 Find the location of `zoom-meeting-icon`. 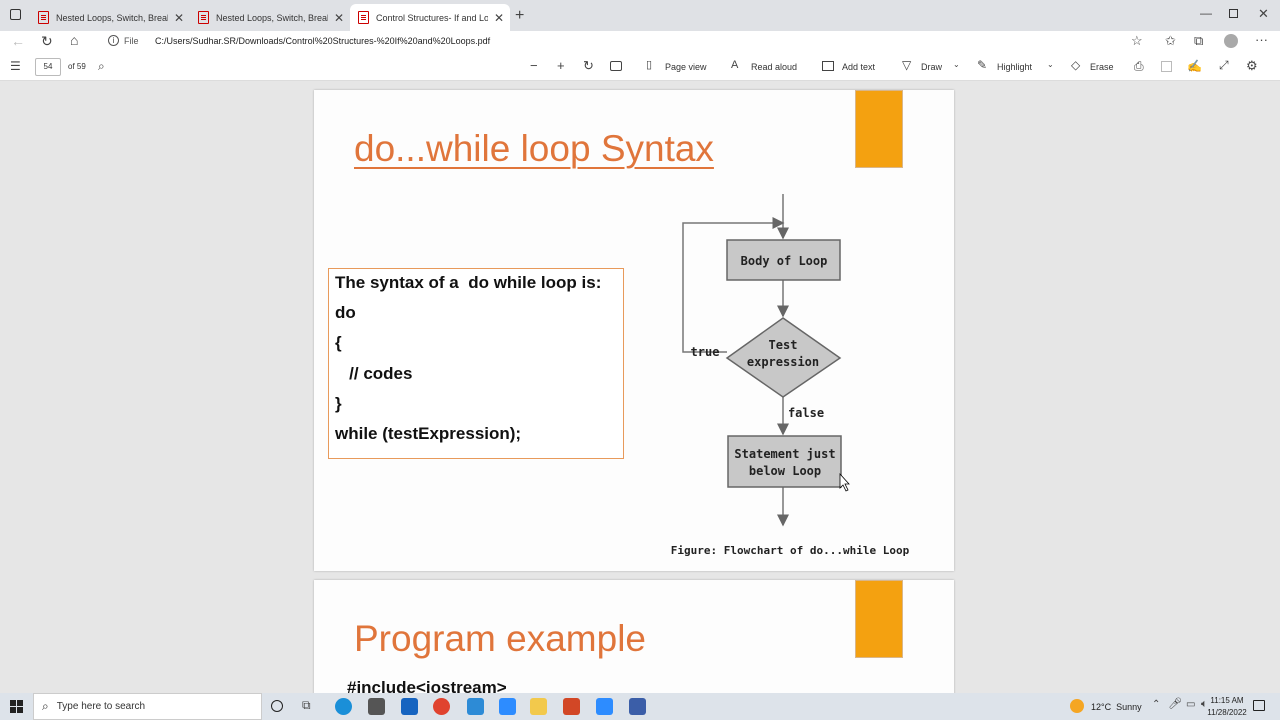

zoom-meeting-icon is located at coordinates (604, 706).